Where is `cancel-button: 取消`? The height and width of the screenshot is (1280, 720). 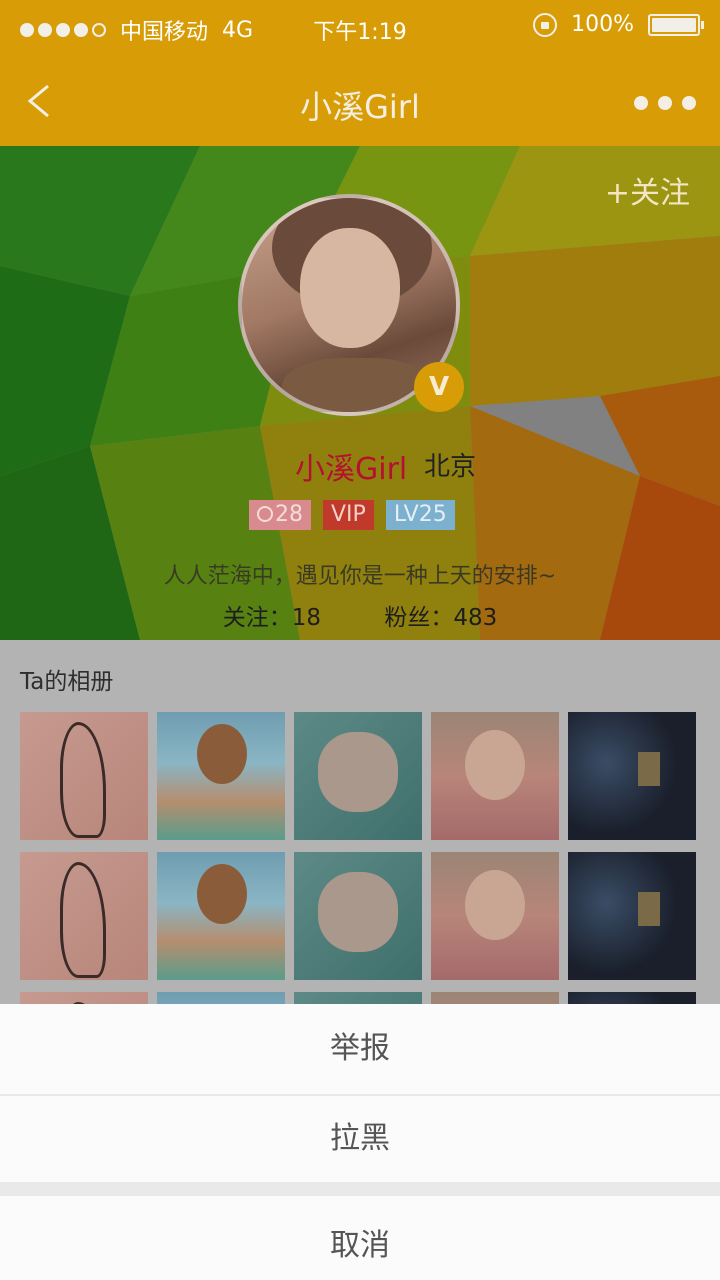
cancel-button: 取消 is located at coordinates (360, 1238).